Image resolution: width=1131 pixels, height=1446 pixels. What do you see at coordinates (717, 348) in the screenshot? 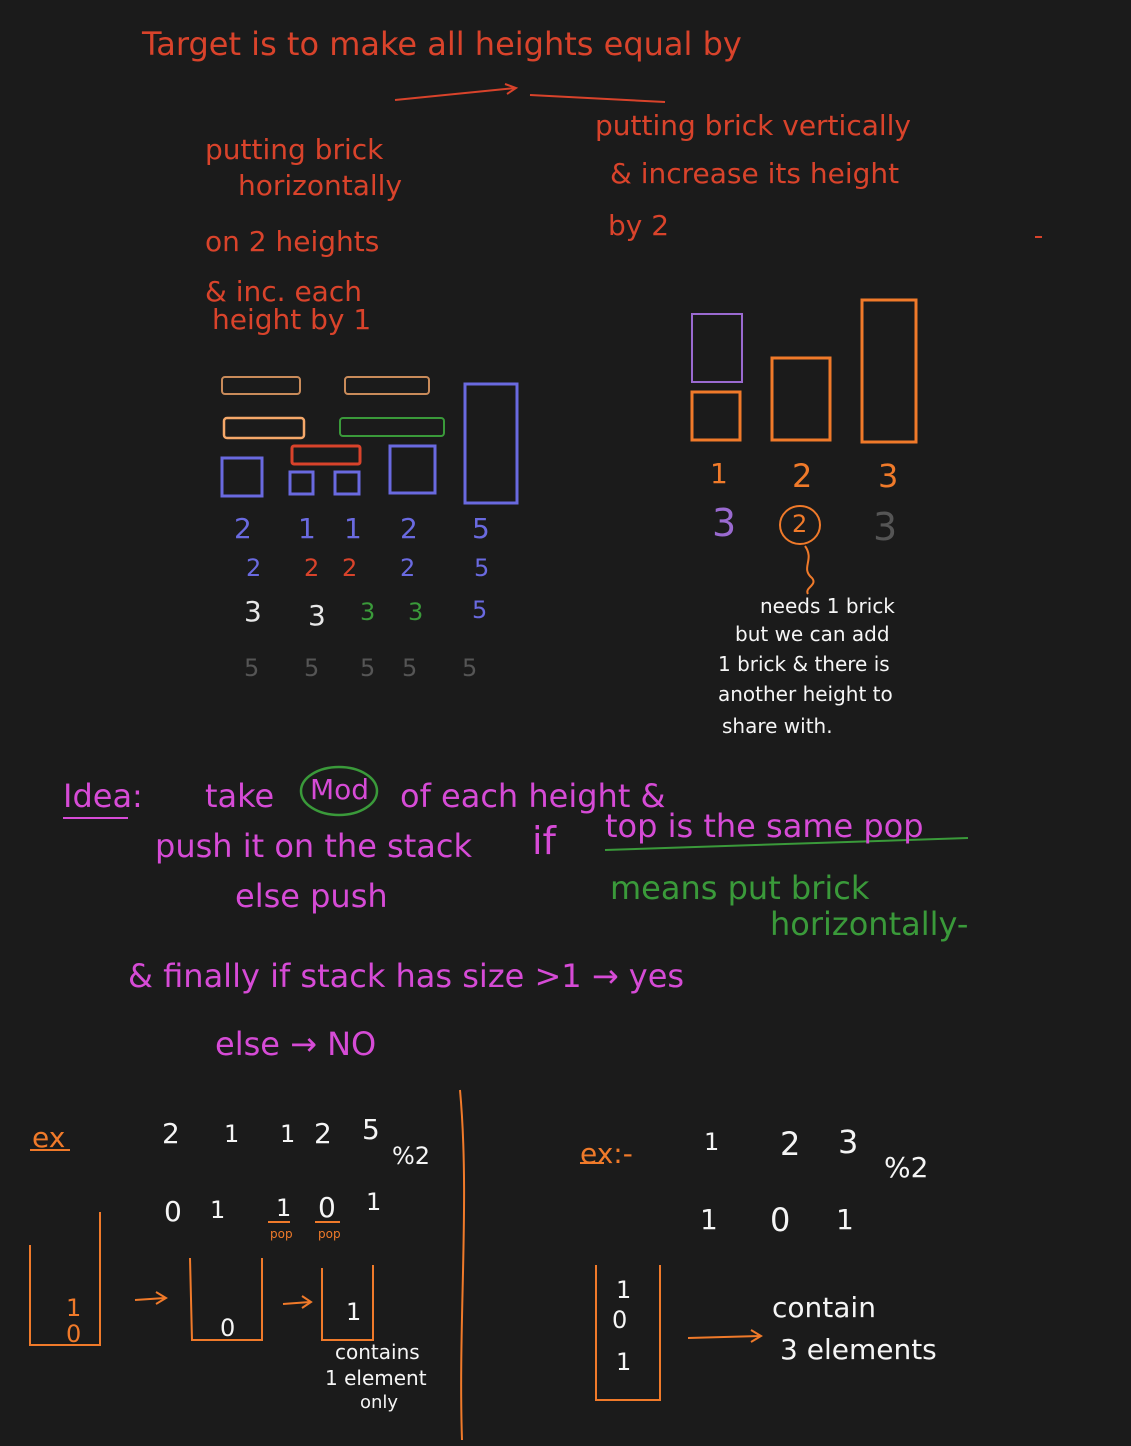
I see `vertical-brick-ghost` at bounding box center [717, 348].